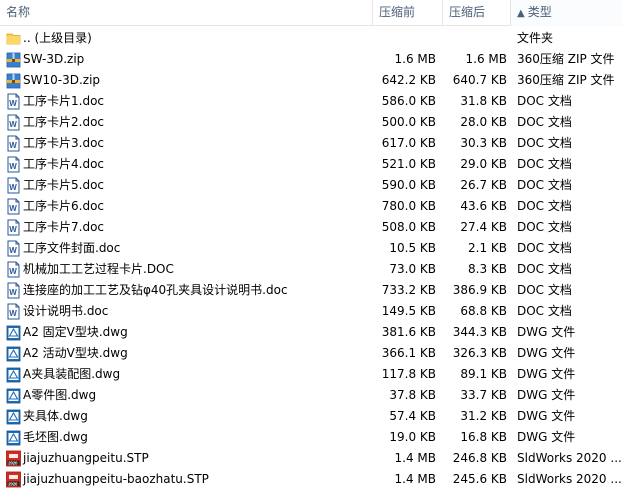 This screenshot has width=622, height=499. Describe the element at coordinates (408, 374) in the screenshot. I see `file-size-before: 117.8 KB` at that location.